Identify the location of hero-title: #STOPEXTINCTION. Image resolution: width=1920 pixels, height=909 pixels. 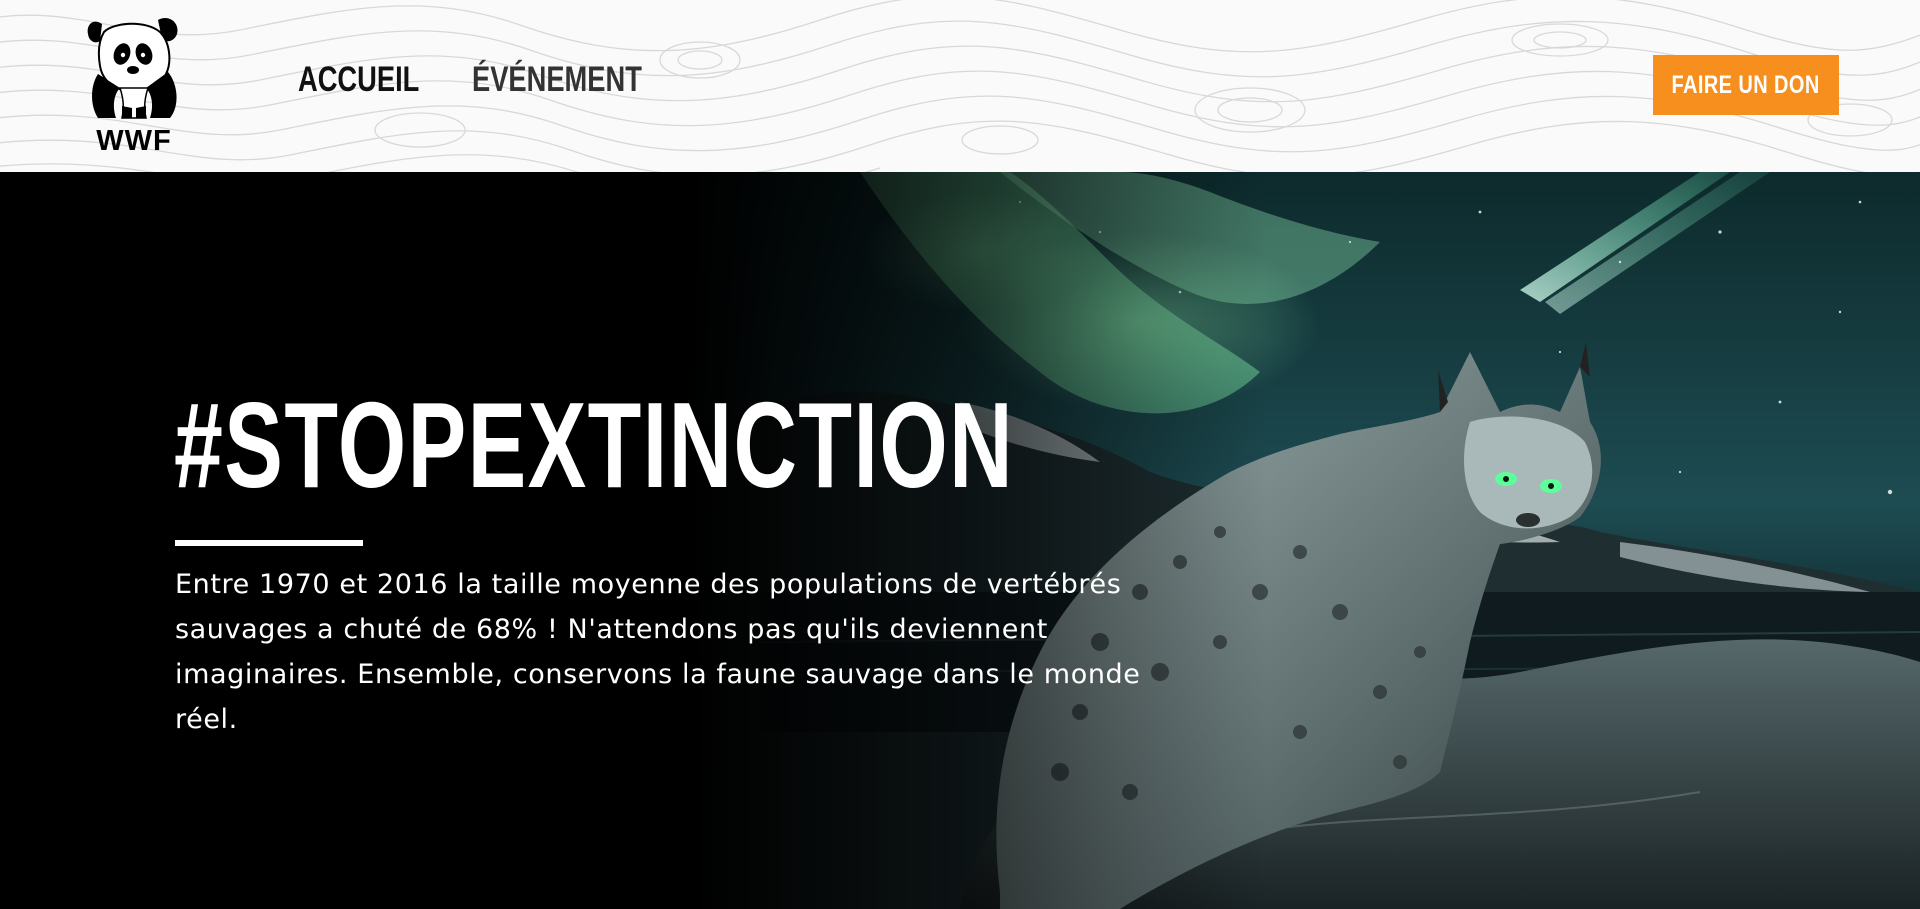
(594, 445).